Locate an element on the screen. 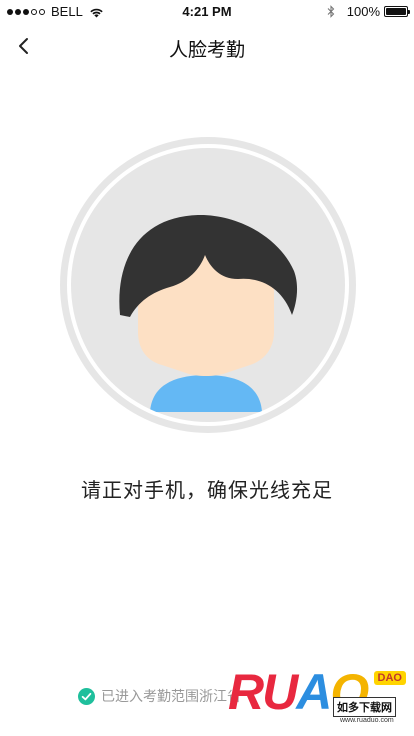 This screenshot has height=736, width=414. instruction-text: 请正对手机，确保光线充足 is located at coordinates (207, 491).